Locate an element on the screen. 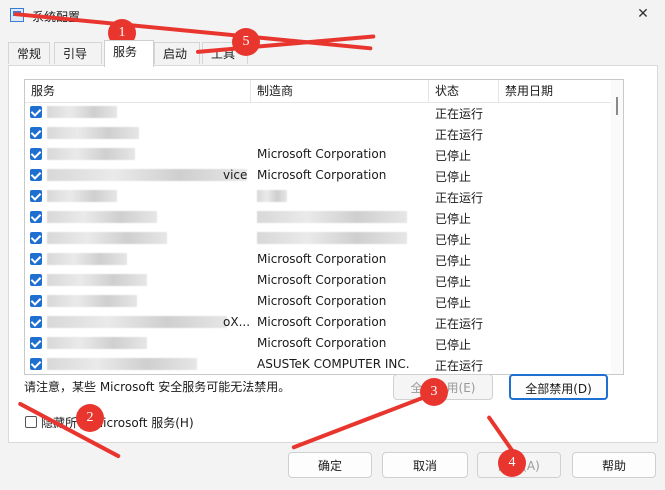 The height and width of the screenshot is (490, 665). notice-text: 请注意，某些 Microsoft 安全服务可能无法禁用。 is located at coordinates (157, 387).